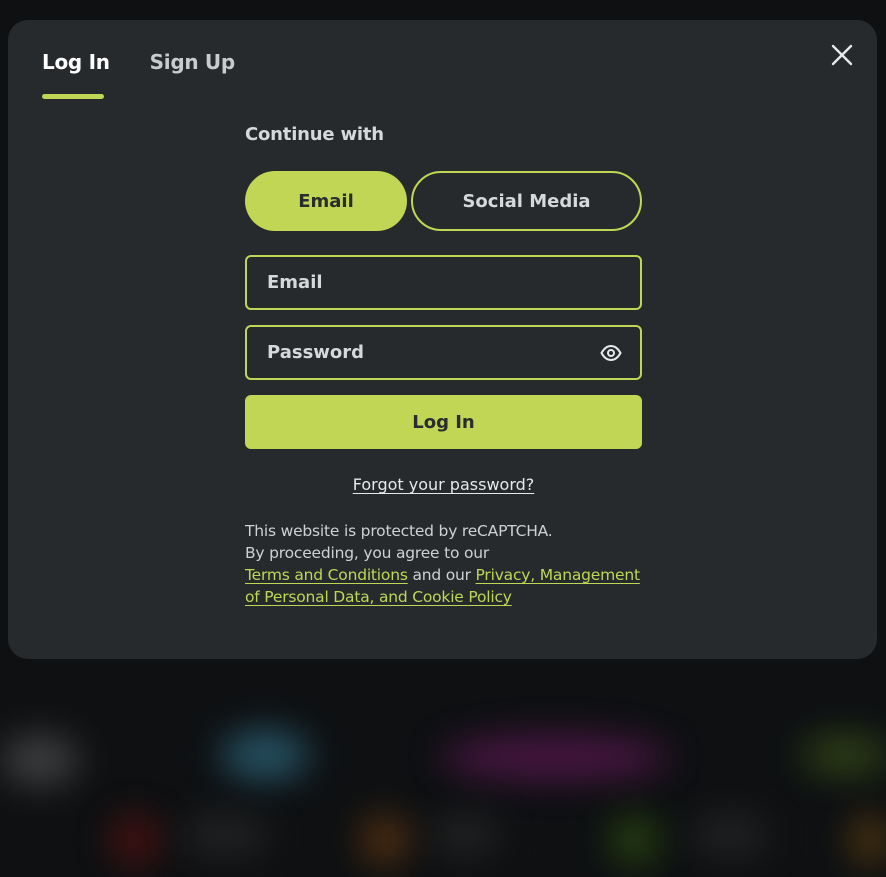 This screenshot has height=877, width=886. Describe the element at coordinates (399, 531) in the screenshot. I see `recaptcha-notice: This website is protected by reCAPTCHA.` at that location.